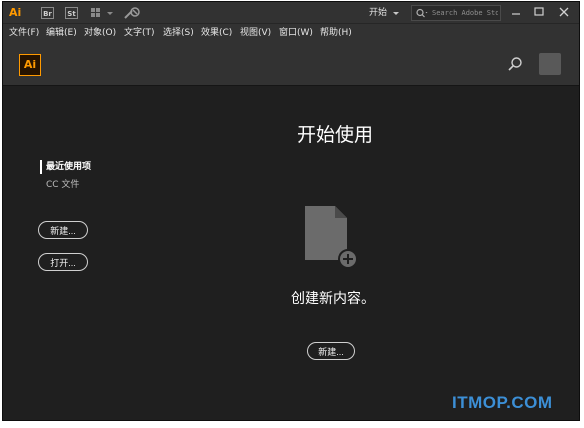 The image size is (584, 428). I want to click on page-title: 开始使用, so click(334, 135).